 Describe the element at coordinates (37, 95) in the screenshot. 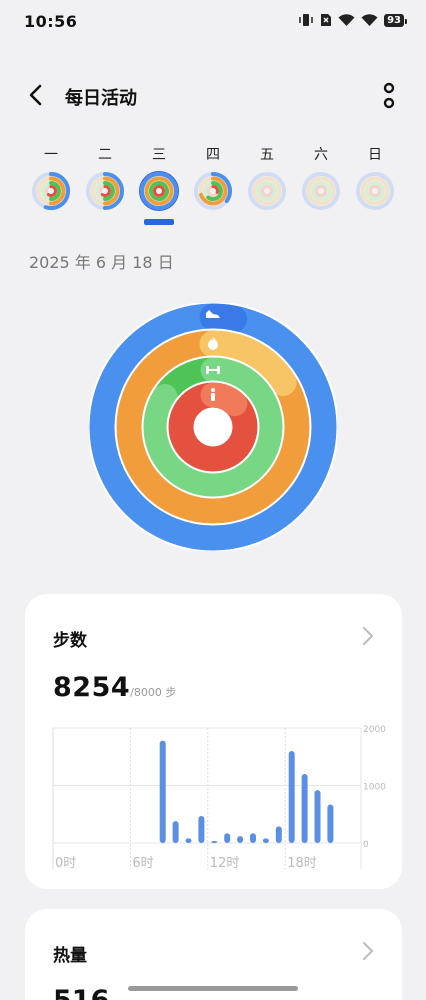

I see `back-arrow-icon` at that location.